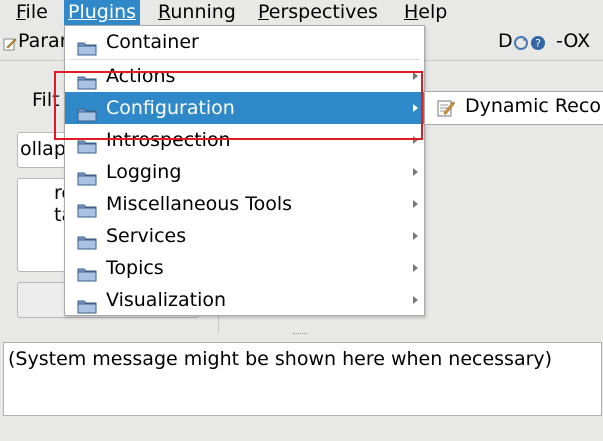  What do you see at coordinates (43, 41) in the screenshot?
I see `plugin-tab-label: Parar` at bounding box center [43, 41].